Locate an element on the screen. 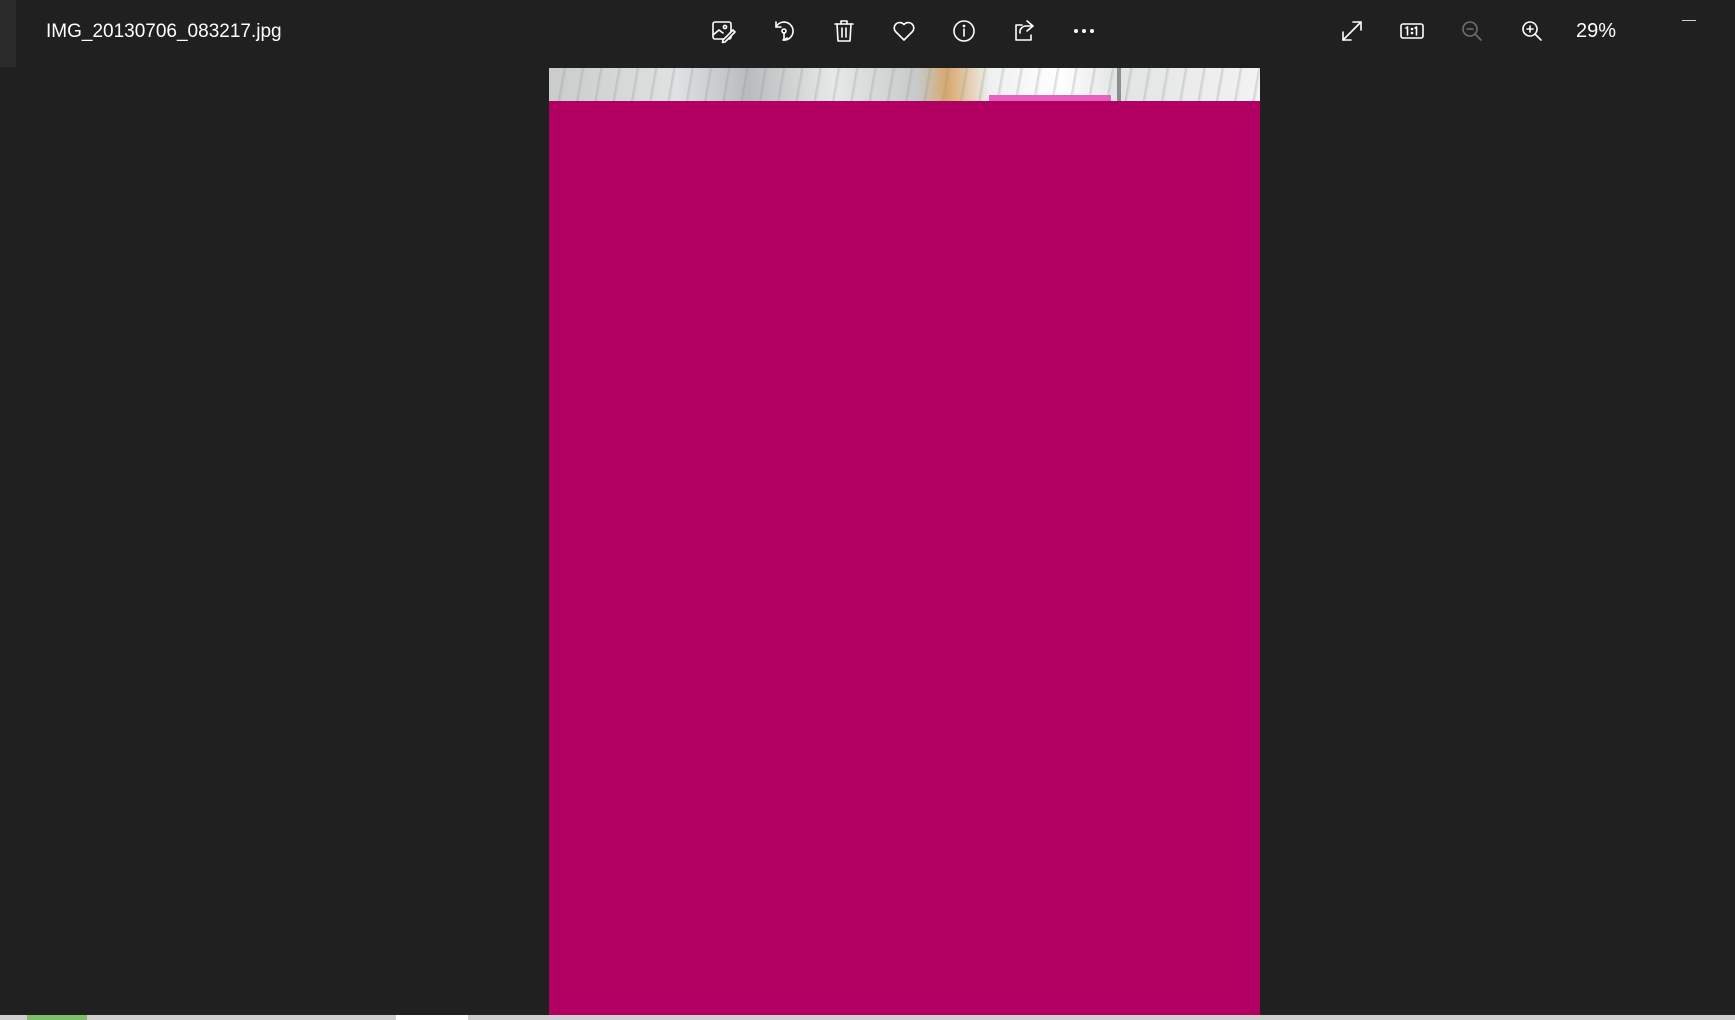 The height and width of the screenshot is (1020, 1735). bottom-filmstrip is located at coordinates (867, 1017).